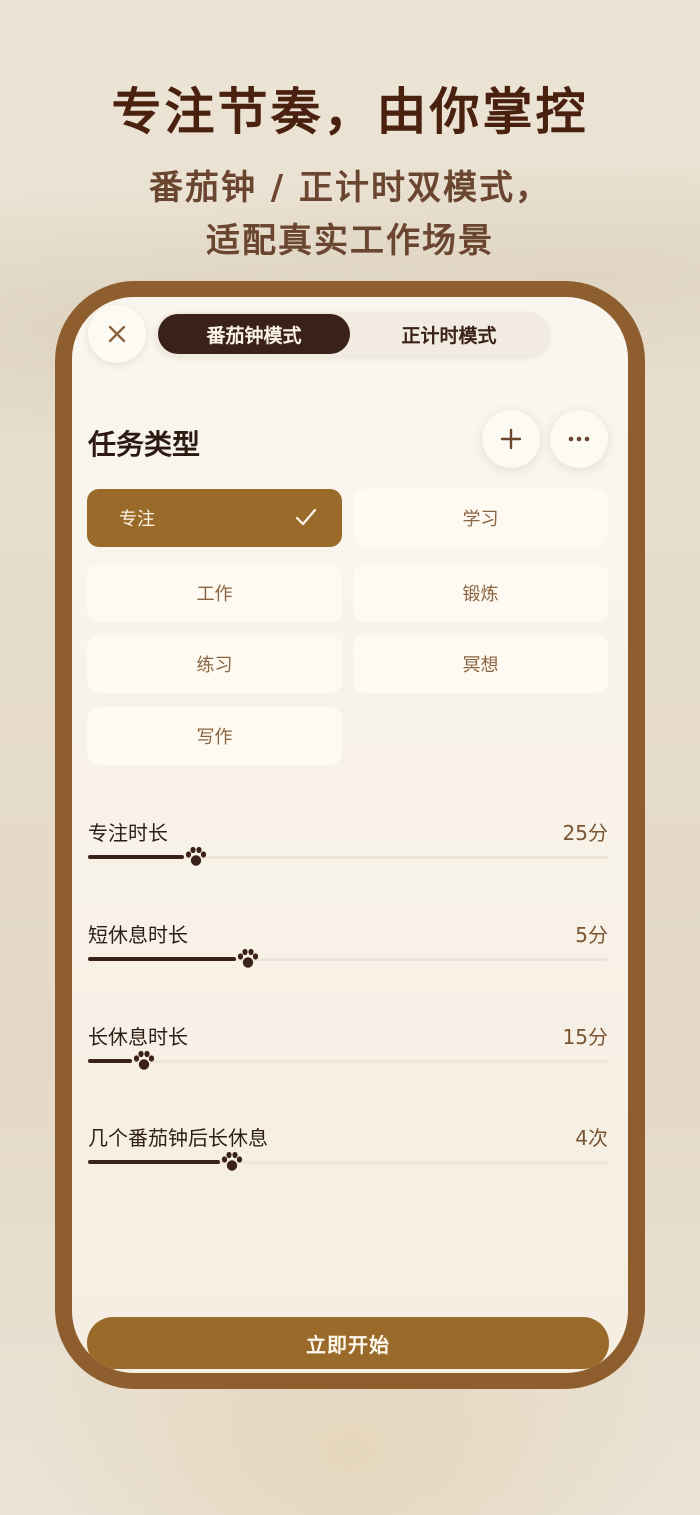 The height and width of the screenshot is (1515, 700). Describe the element at coordinates (348, 954) in the screenshot. I see `short-break-setting: 短休息时长 5分` at that location.